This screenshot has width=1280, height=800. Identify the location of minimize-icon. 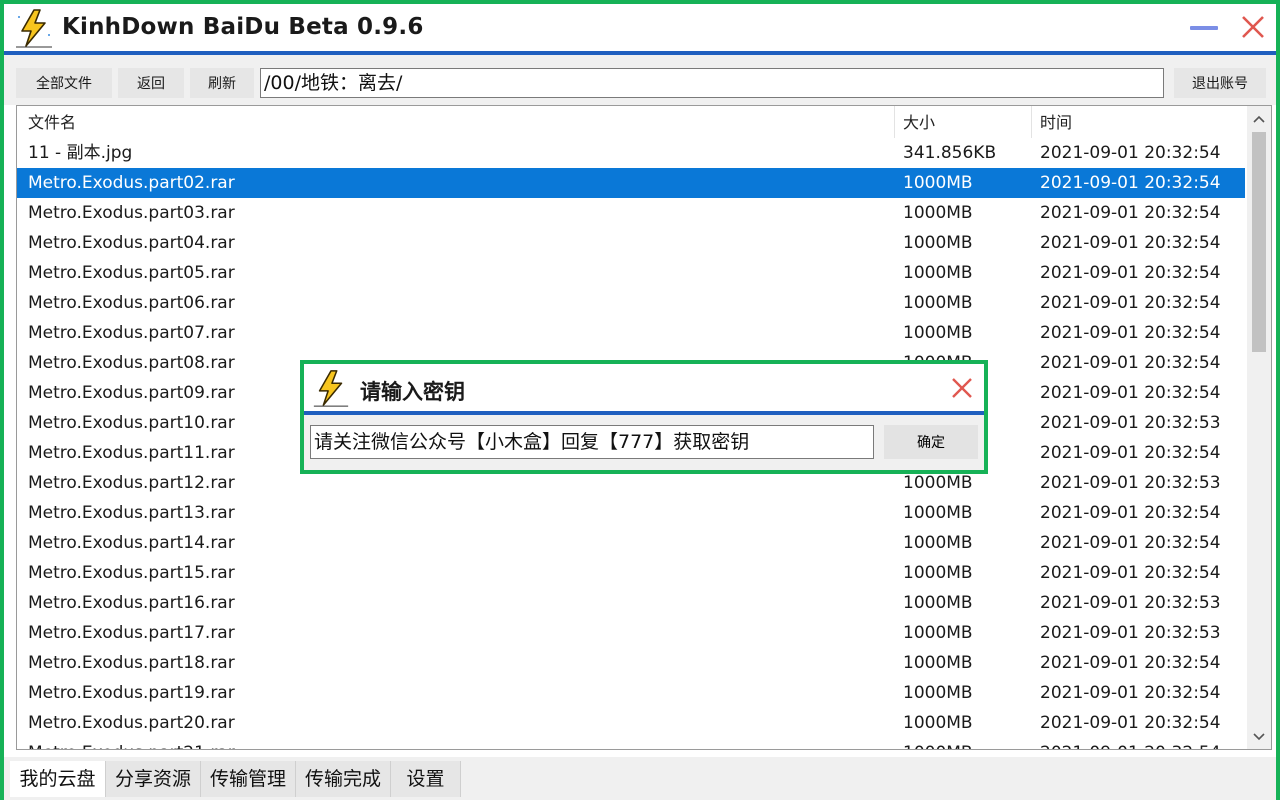
(1204, 28).